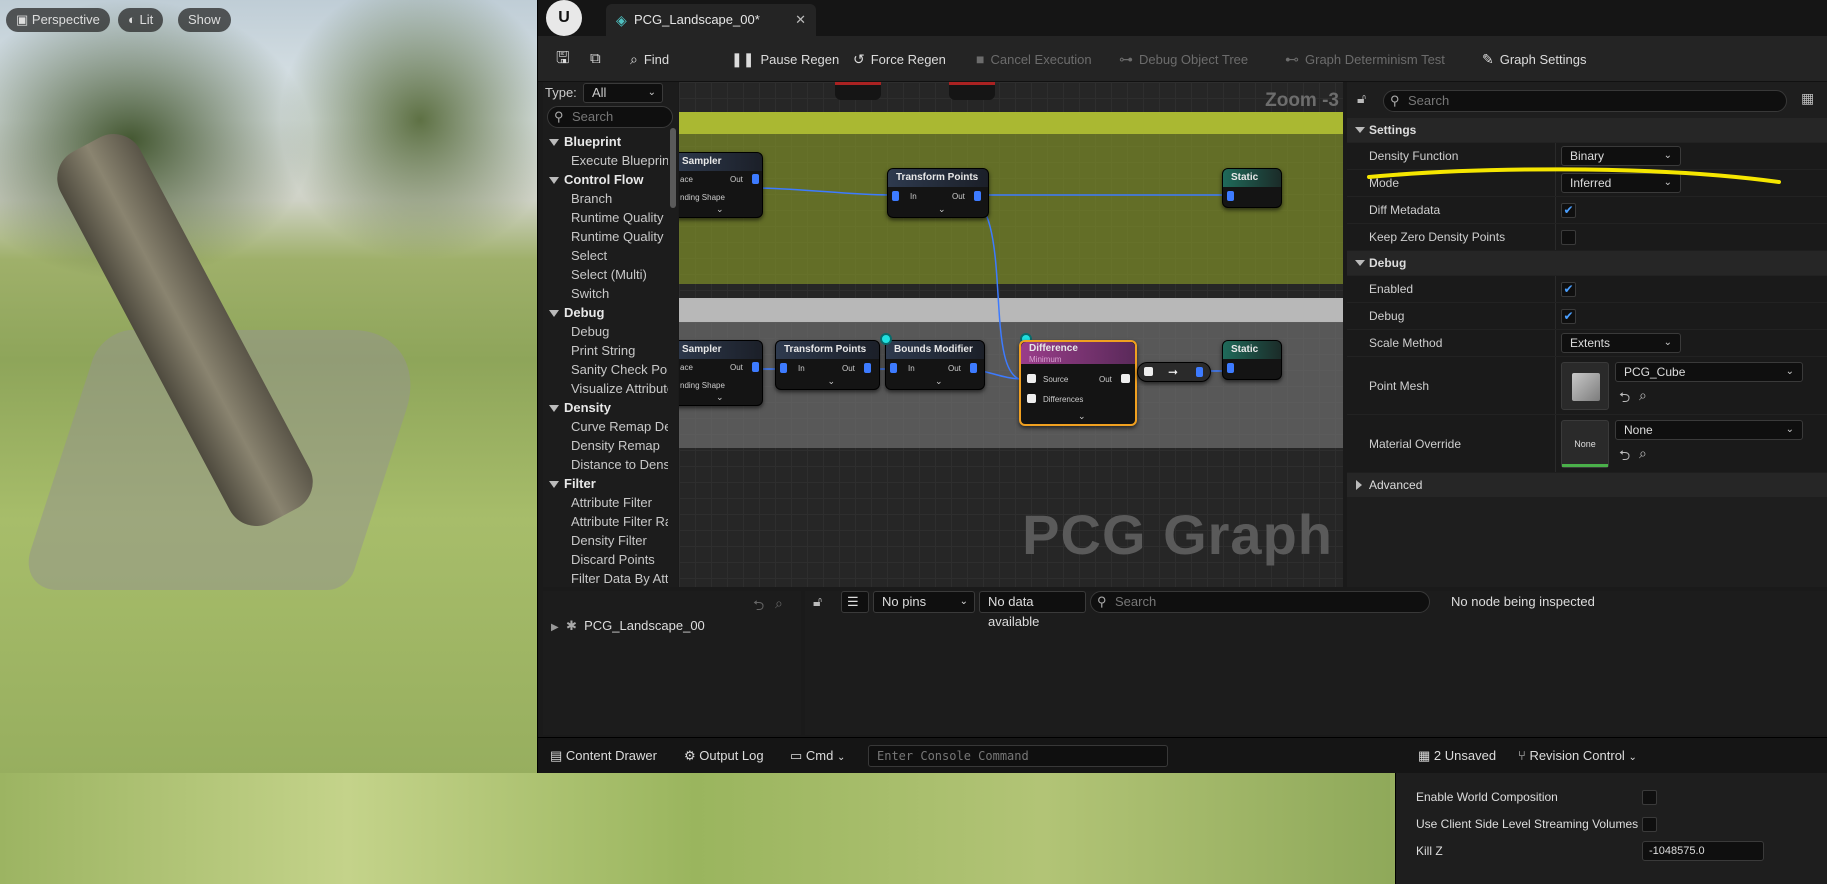 This screenshot has height=884, width=1827. What do you see at coordinates (563, 59) in the screenshot?
I see `save-icon: 🖫` at bounding box center [563, 59].